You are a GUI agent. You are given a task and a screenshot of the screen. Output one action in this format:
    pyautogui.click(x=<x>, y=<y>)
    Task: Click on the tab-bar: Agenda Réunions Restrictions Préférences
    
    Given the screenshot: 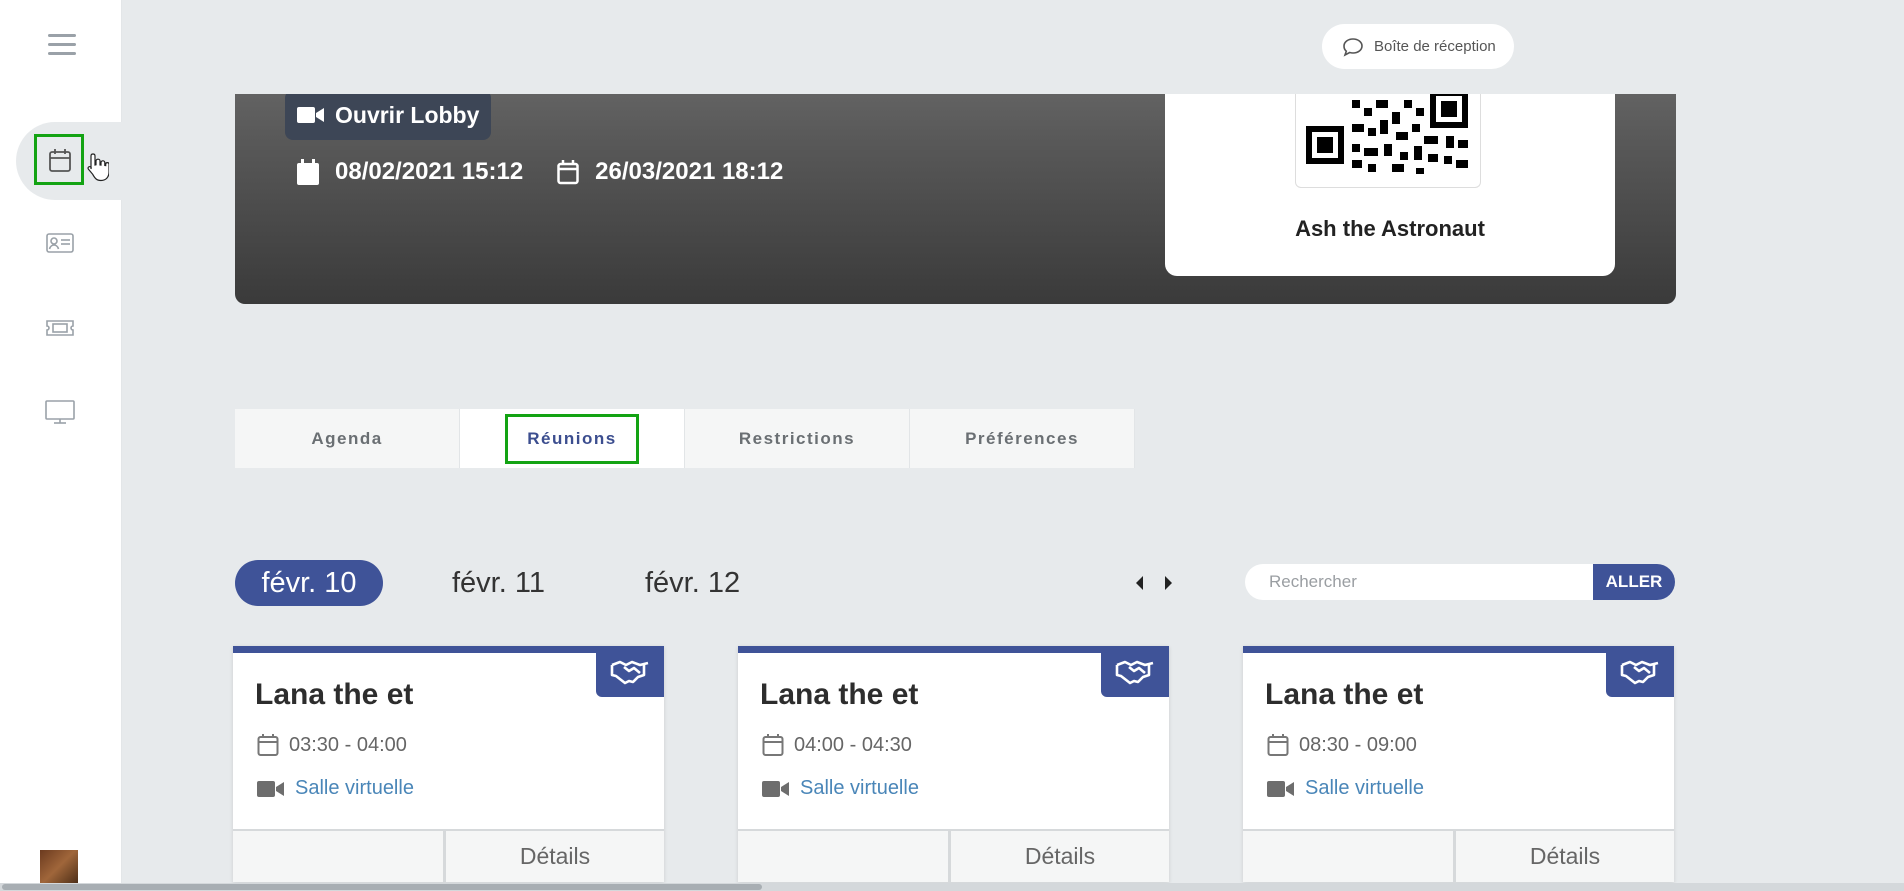 What is the action you would take?
    pyautogui.click(x=685, y=438)
    